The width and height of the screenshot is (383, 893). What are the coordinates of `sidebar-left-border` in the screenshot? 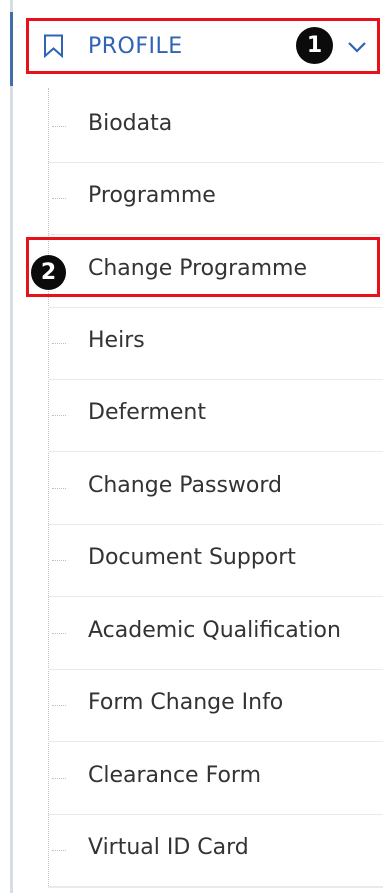 It's located at (11, 446).